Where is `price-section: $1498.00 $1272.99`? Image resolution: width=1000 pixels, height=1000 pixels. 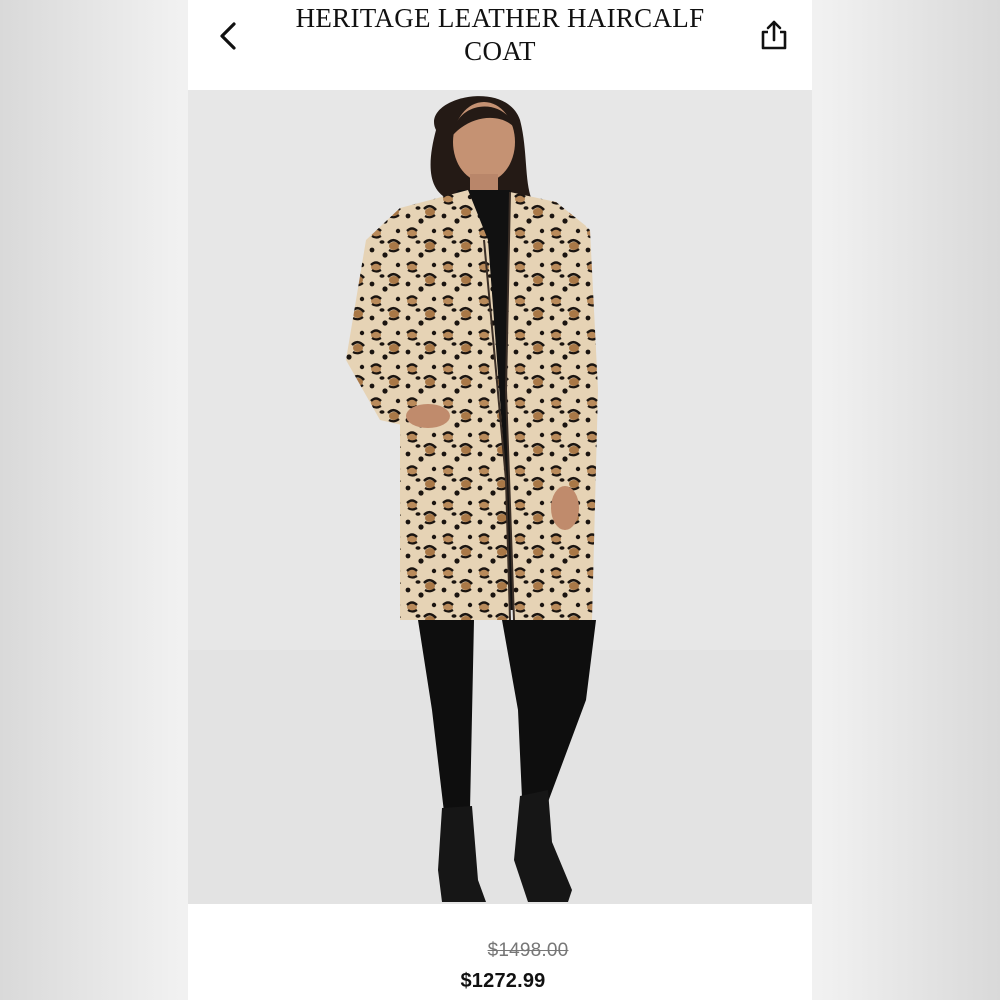
price-section: $1498.00 $1272.99 is located at coordinates (500, 952).